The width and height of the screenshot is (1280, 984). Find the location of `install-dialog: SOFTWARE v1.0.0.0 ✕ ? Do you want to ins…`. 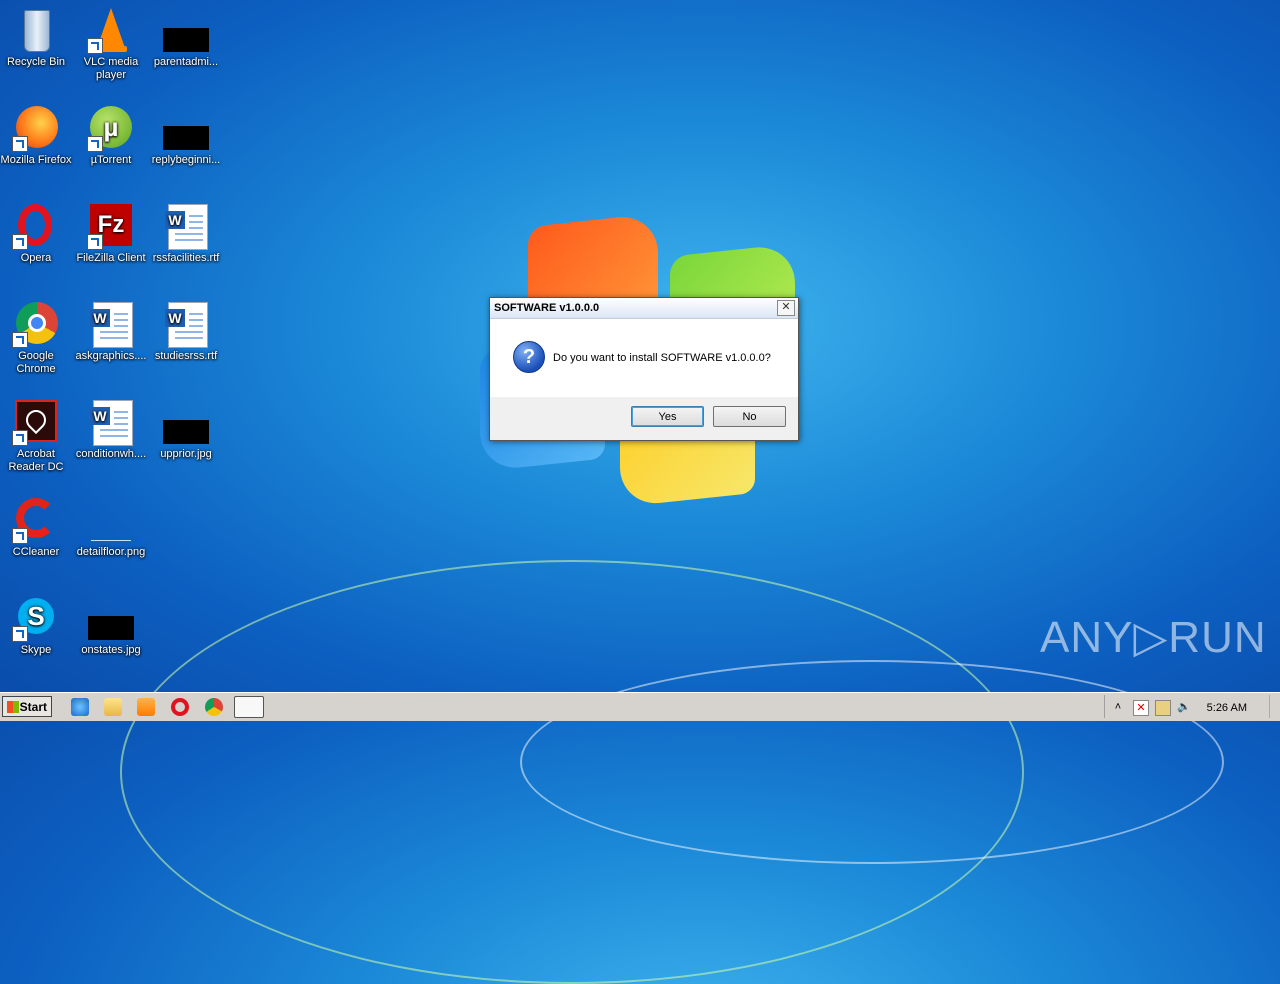

install-dialog: SOFTWARE v1.0.0.0 ✕ ? Do you want to ins… is located at coordinates (644, 369).